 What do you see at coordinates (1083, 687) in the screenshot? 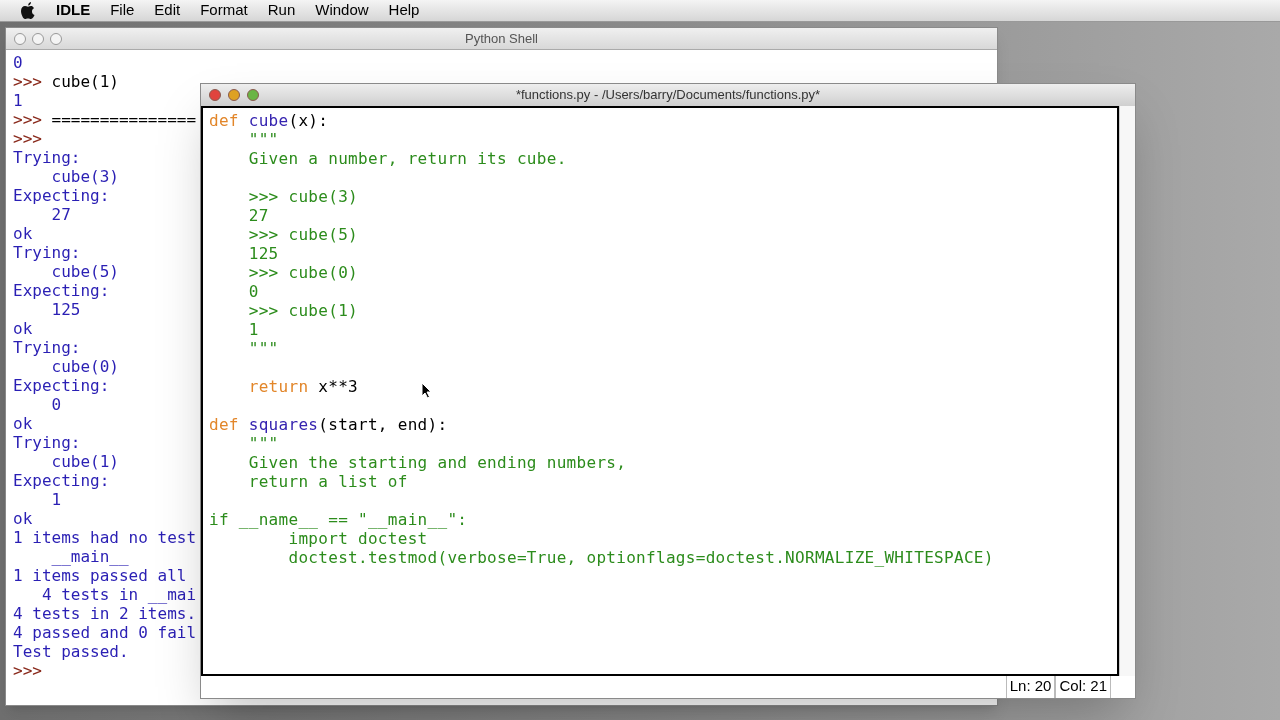
I see `status-text: Col: 21` at bounding box center [1083, 687].